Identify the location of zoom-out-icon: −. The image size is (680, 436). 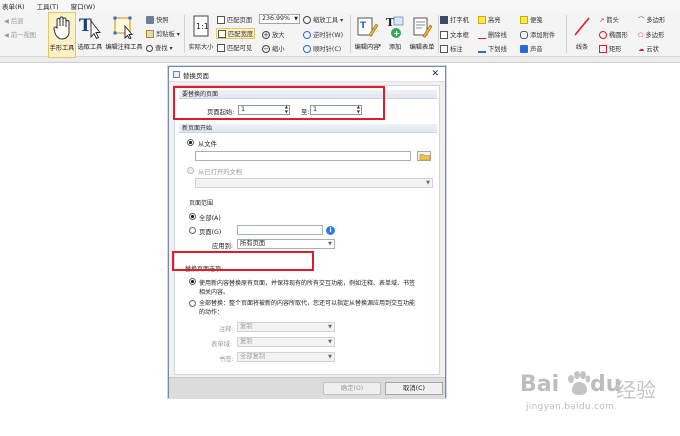
(266, 49).